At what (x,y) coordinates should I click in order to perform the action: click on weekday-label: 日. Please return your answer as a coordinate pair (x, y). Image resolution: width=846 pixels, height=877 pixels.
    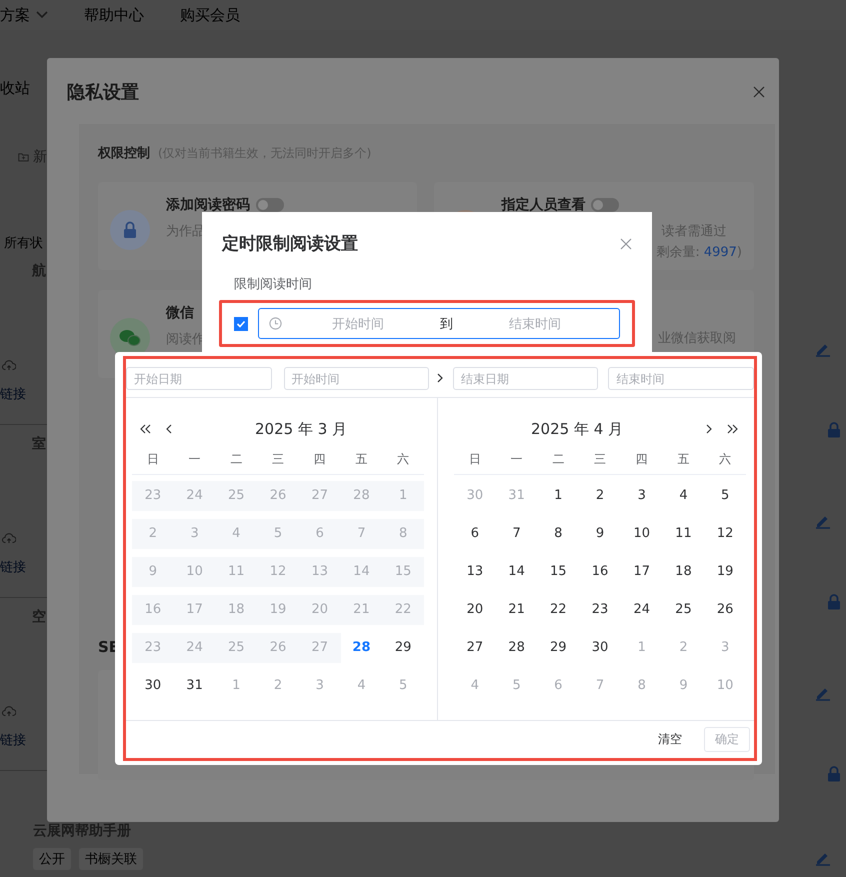
    Looking at the image, I should click on (153, 459).